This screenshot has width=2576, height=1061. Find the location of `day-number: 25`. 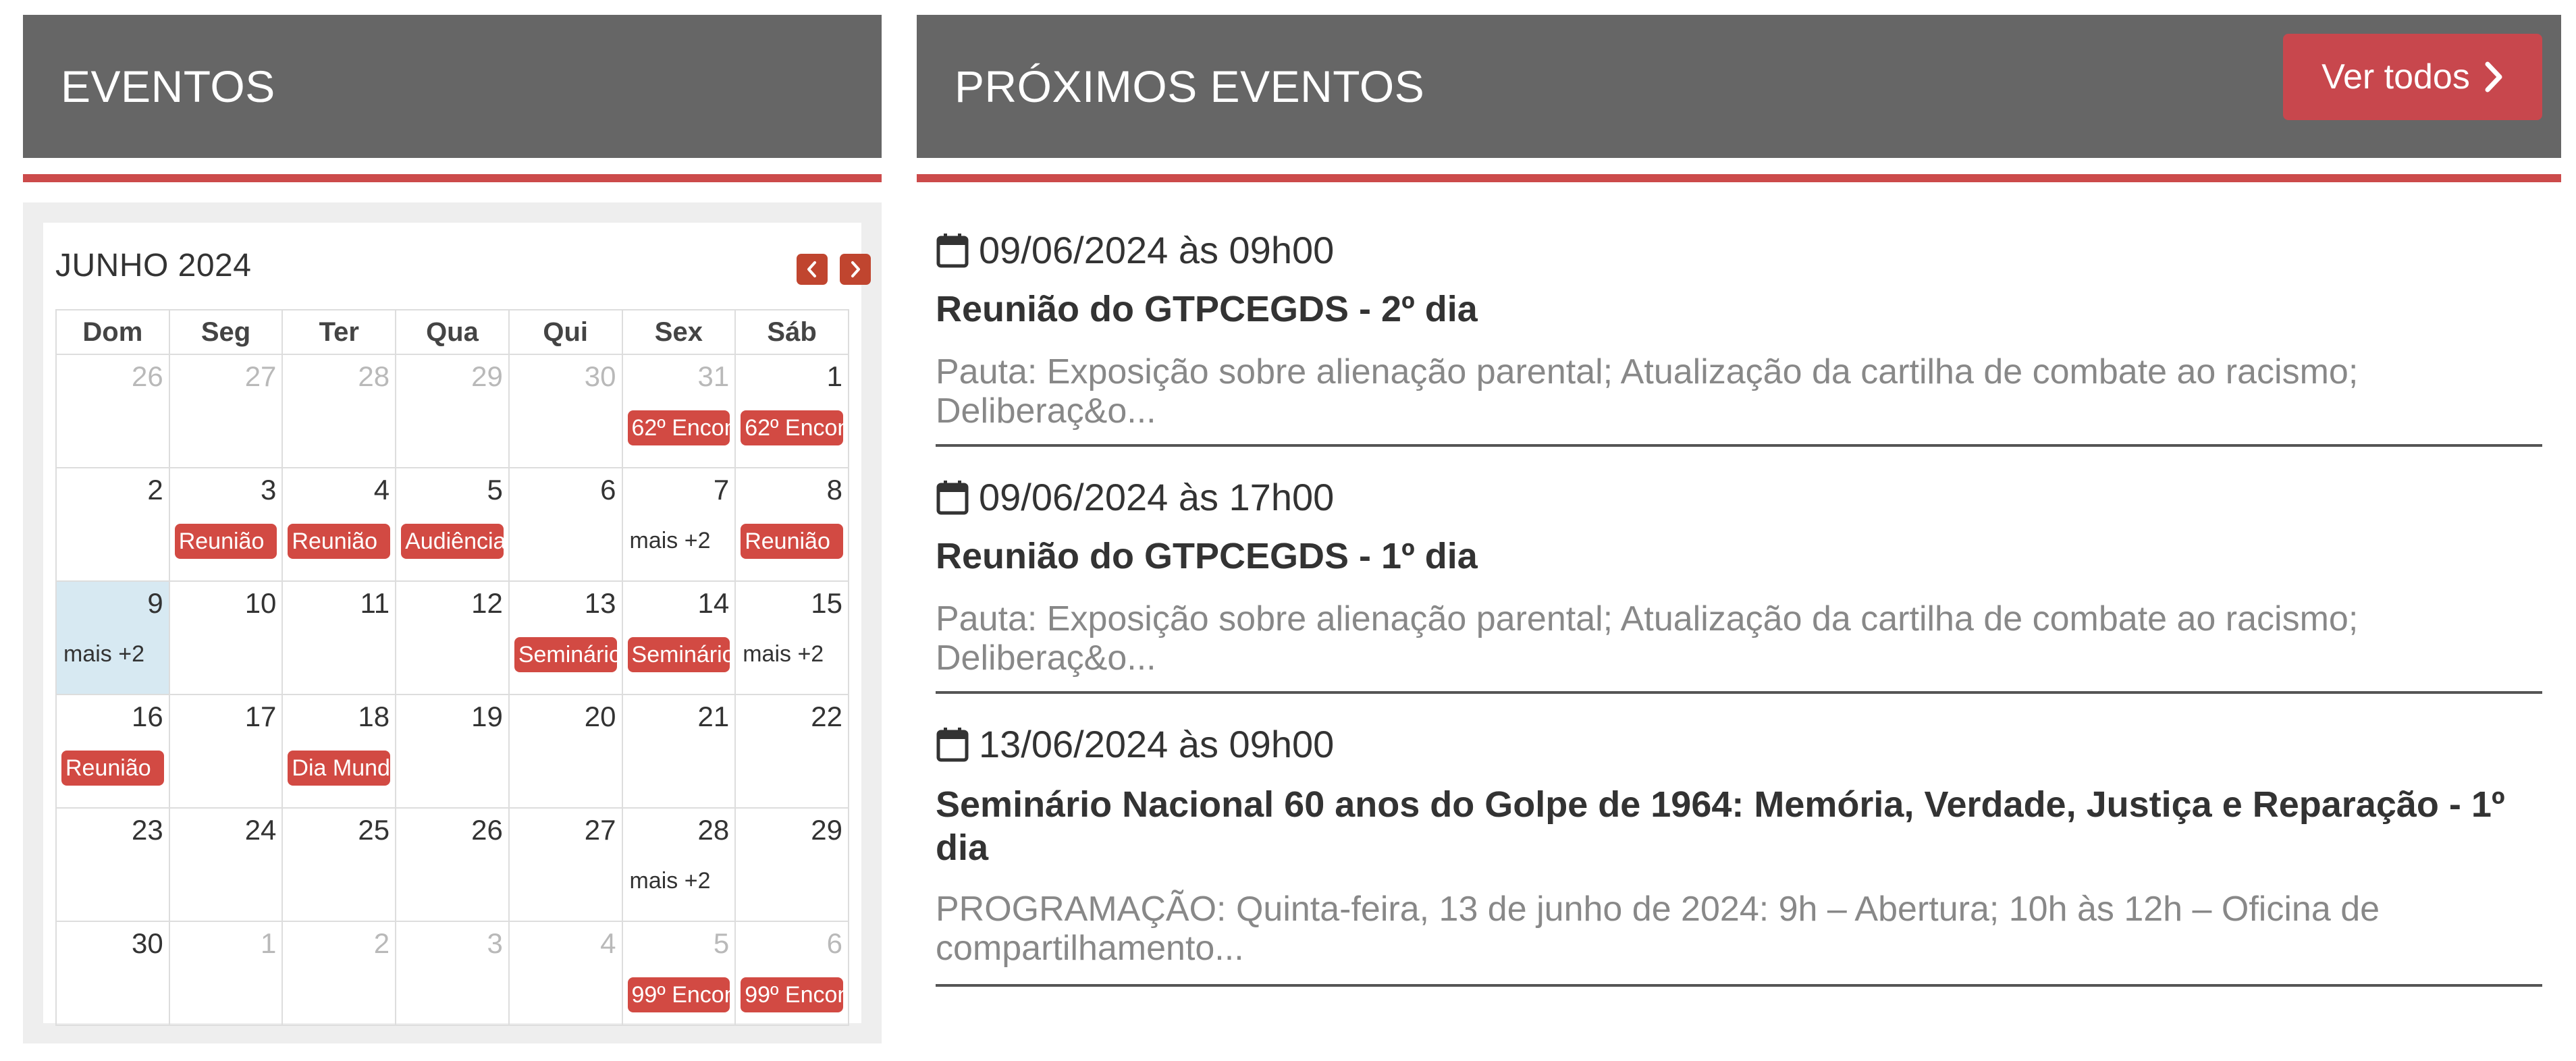

day-number: 25 is located at coordinates (374, 830).